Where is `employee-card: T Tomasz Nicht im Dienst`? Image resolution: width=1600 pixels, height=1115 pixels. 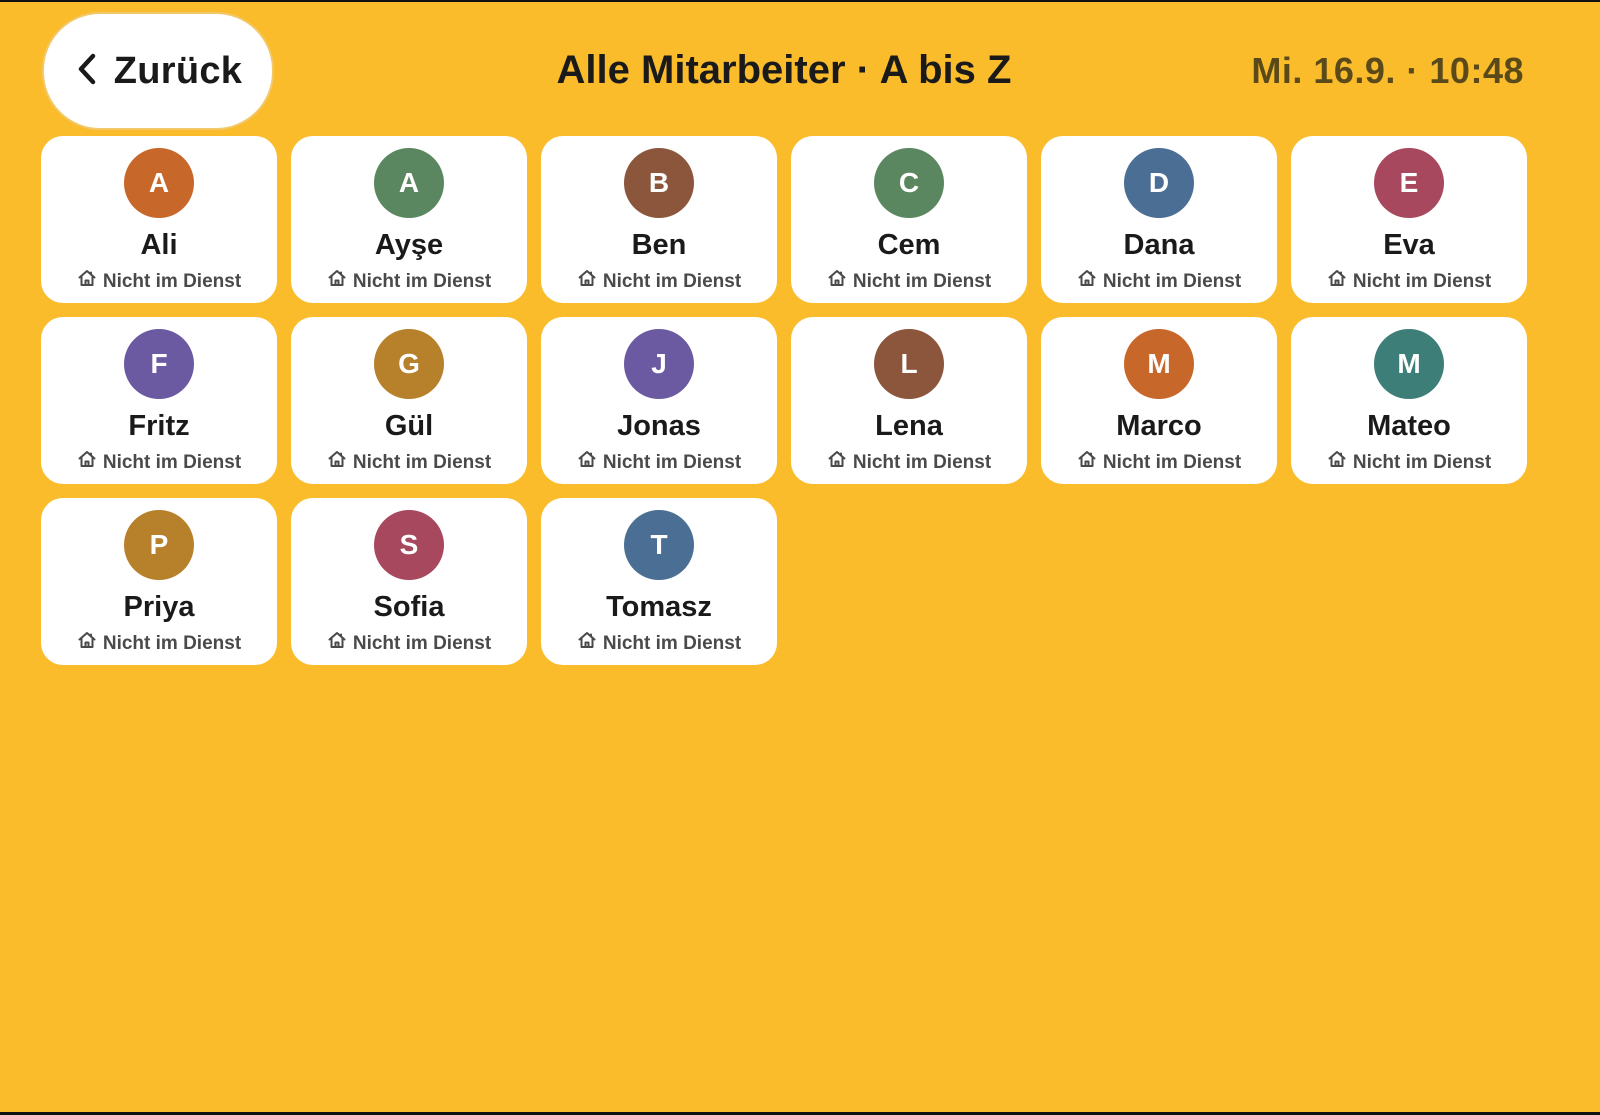 employee-card: T Tomasz Nicht im Dienst is located at coordinates (659, 581).